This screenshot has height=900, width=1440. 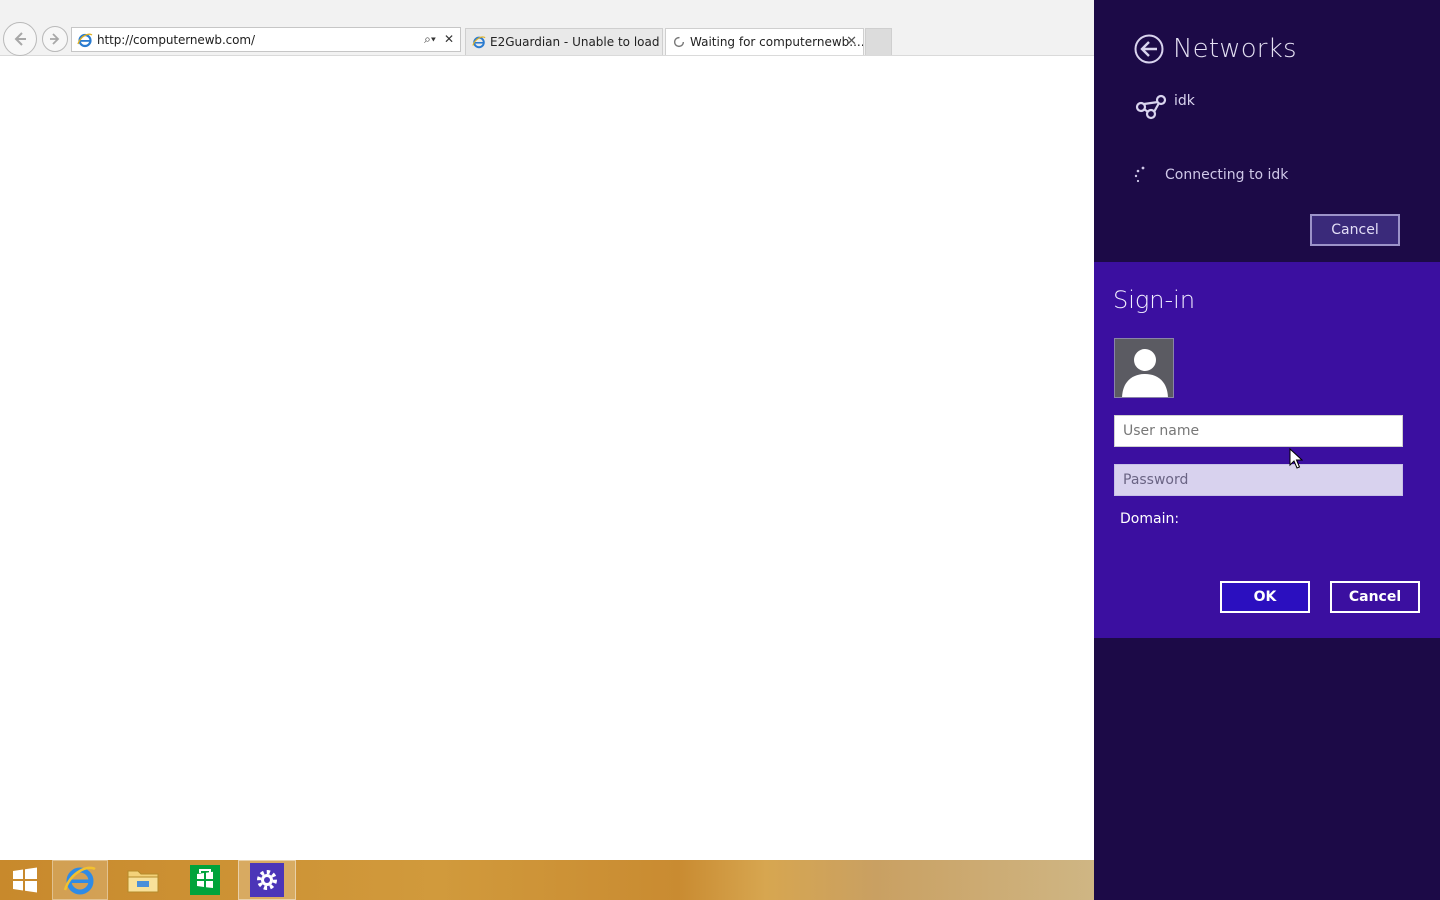 I want to click on signin-cancel-button: Cancel, so click(x=1375, y=597).